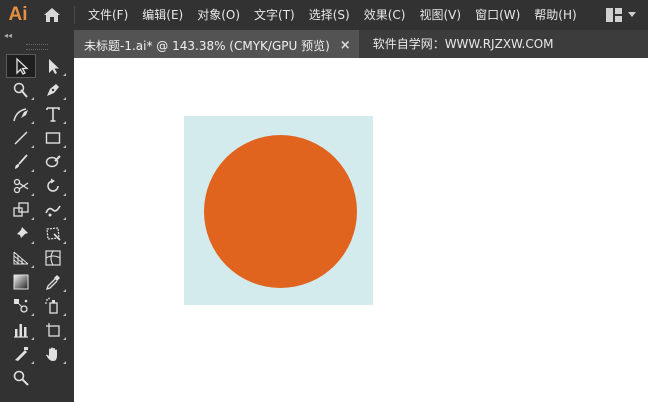  I want to click on workspace-switcher, so click(621, 15).